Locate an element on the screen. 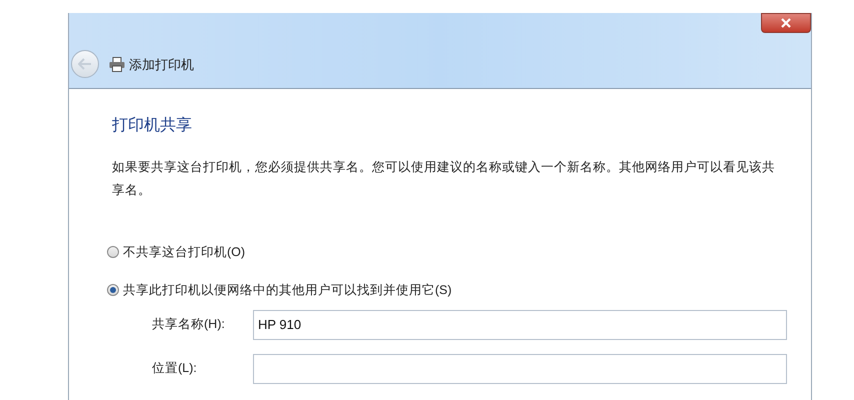 The image size is (854, 400). field-label: 位置(L): is located at coordinates (175, 369).